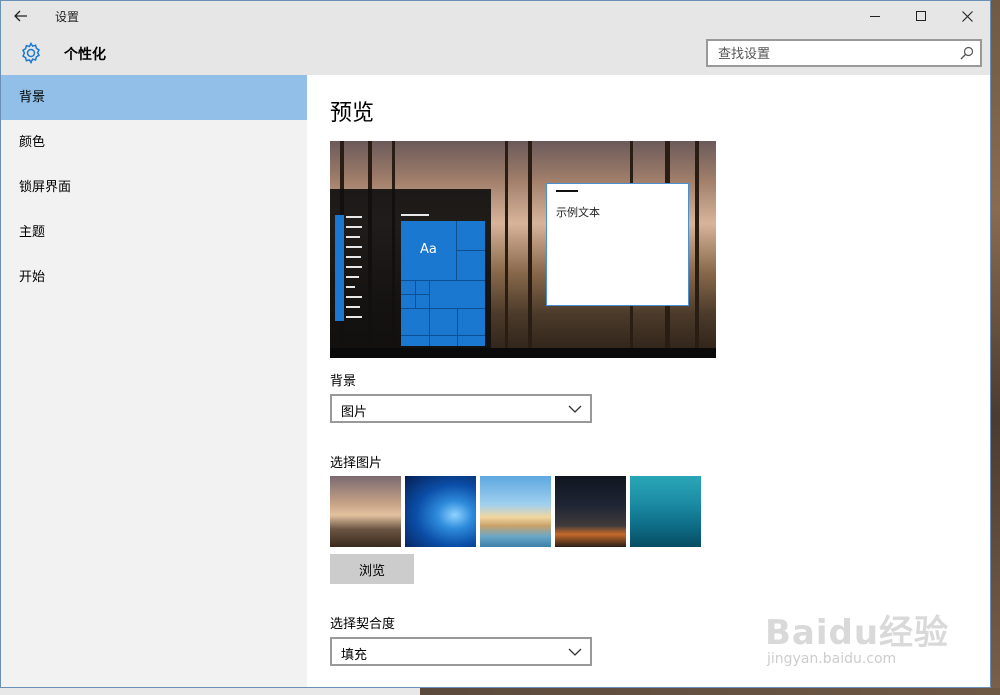 This screenshot has width=1000, height=695. I want to click on window-controls, so click(921, 16).